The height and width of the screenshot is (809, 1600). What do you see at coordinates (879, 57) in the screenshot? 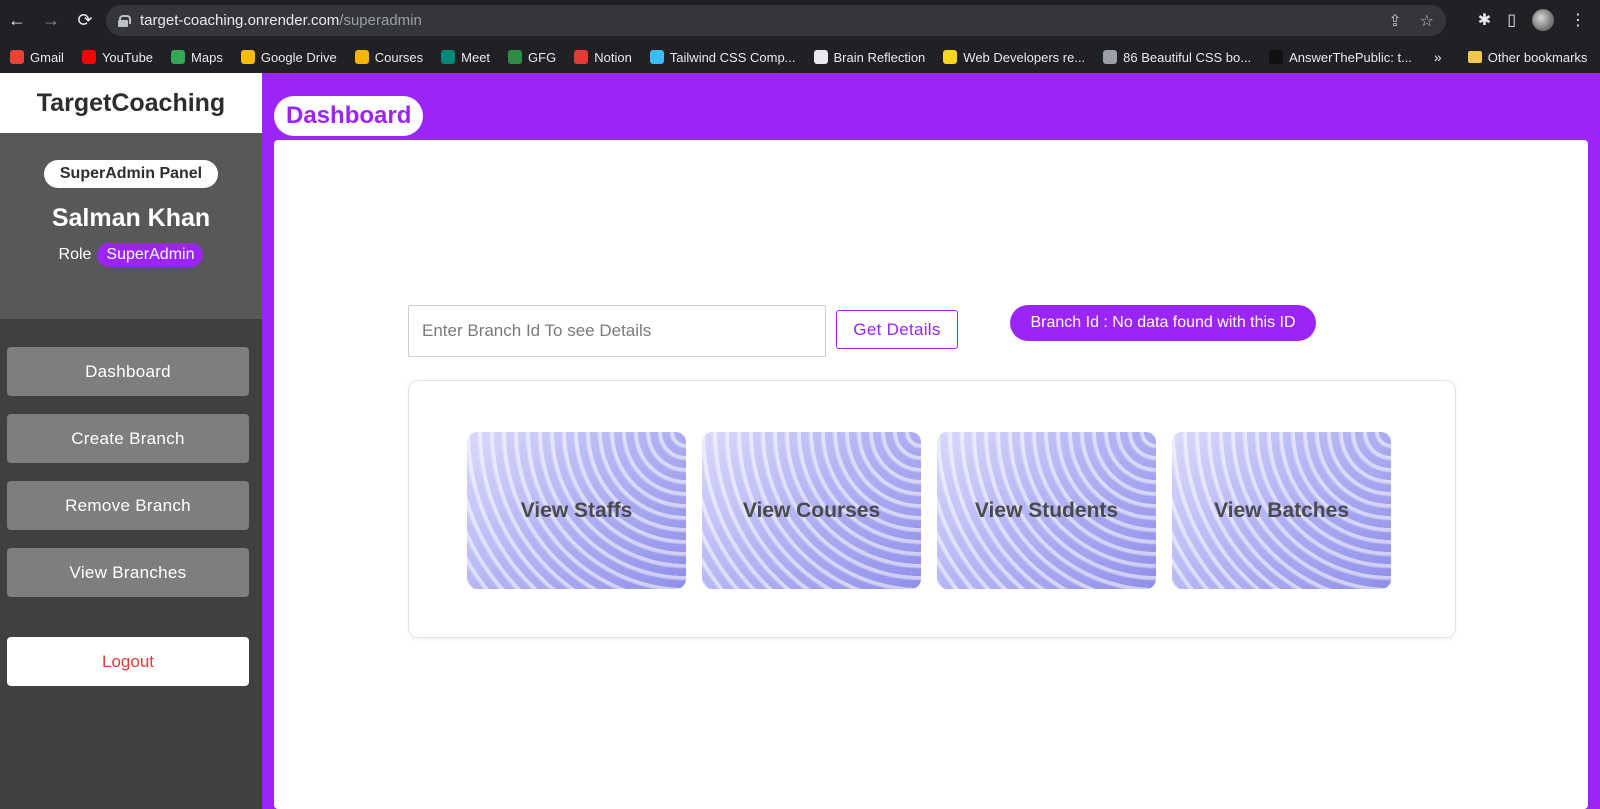
I see `bookmark-label: Brain Reflection` at bounding box center [879, 57].